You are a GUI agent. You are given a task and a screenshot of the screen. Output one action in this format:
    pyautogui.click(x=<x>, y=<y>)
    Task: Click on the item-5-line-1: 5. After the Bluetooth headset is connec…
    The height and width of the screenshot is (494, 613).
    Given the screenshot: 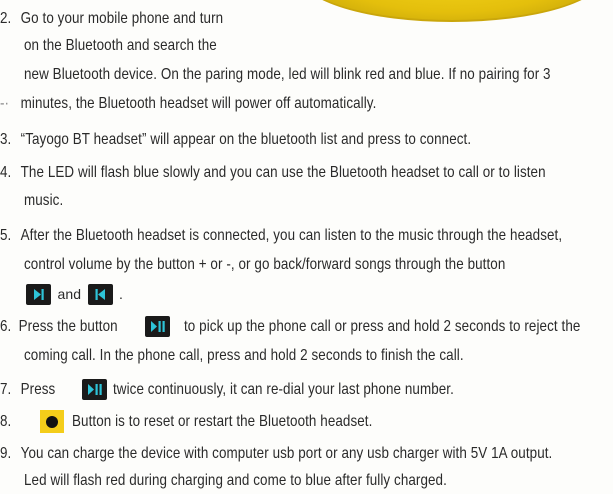 What is the action you would take?
    pyautogui.click(x=281, y=235)
    